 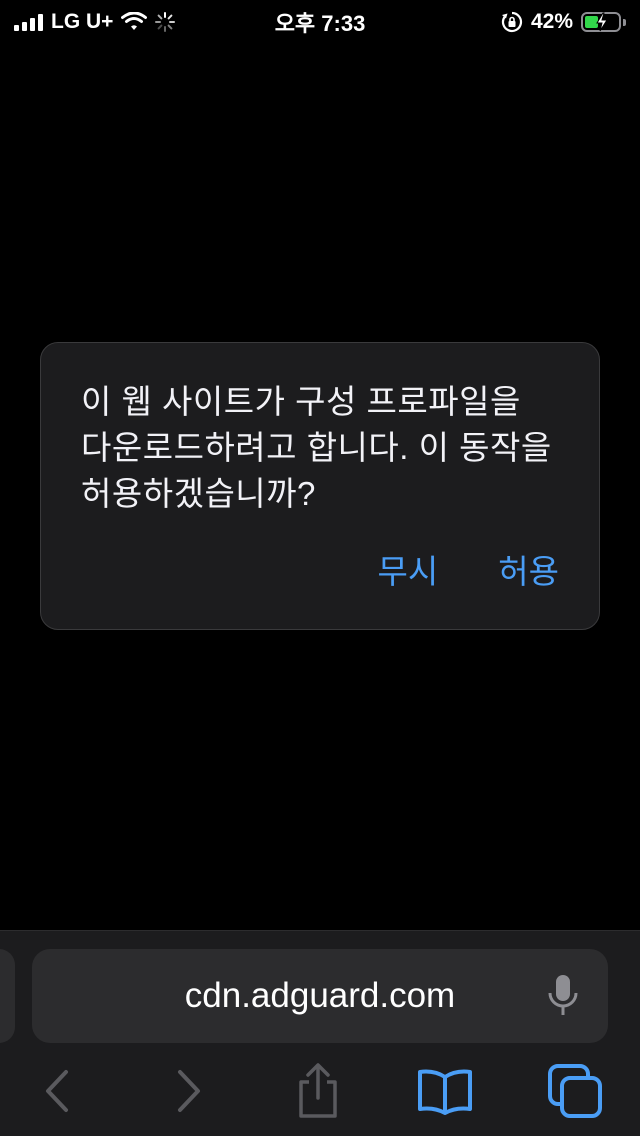 I want to click on back-icon, so click(x=57, y=1091).